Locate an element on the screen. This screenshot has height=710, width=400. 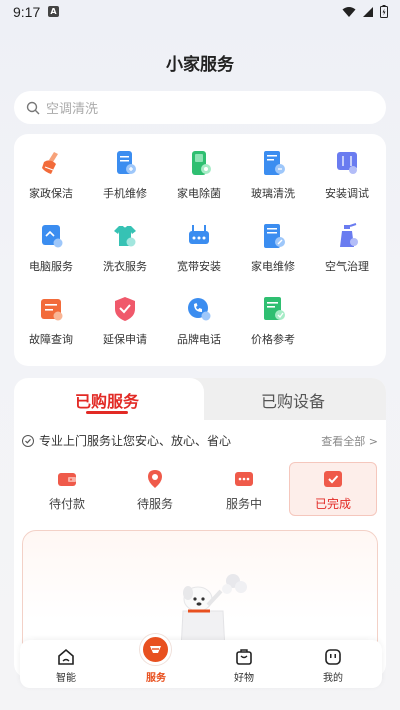
orders-tabs: 已购服务 已购设备 is located at coordinates (200, 399).